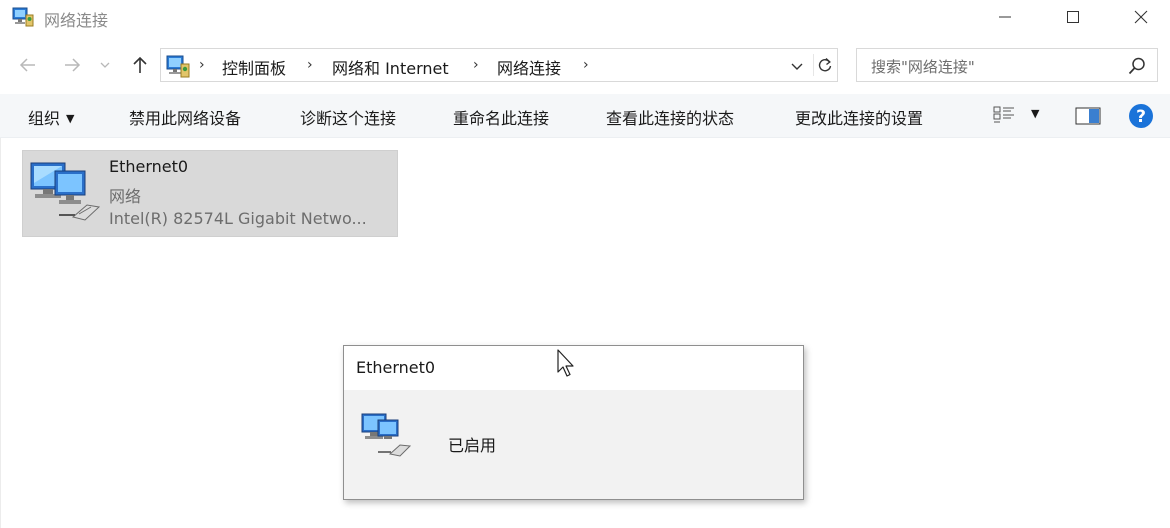  I want to click on view-options-icon, so click(1004, 115).